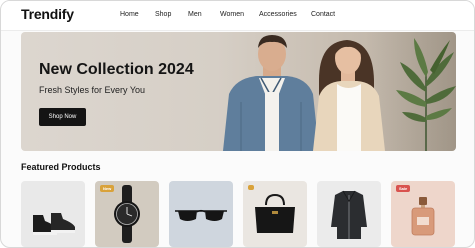 The image size is (475, 248). I want to click on handbag-image, so click(275, 213).